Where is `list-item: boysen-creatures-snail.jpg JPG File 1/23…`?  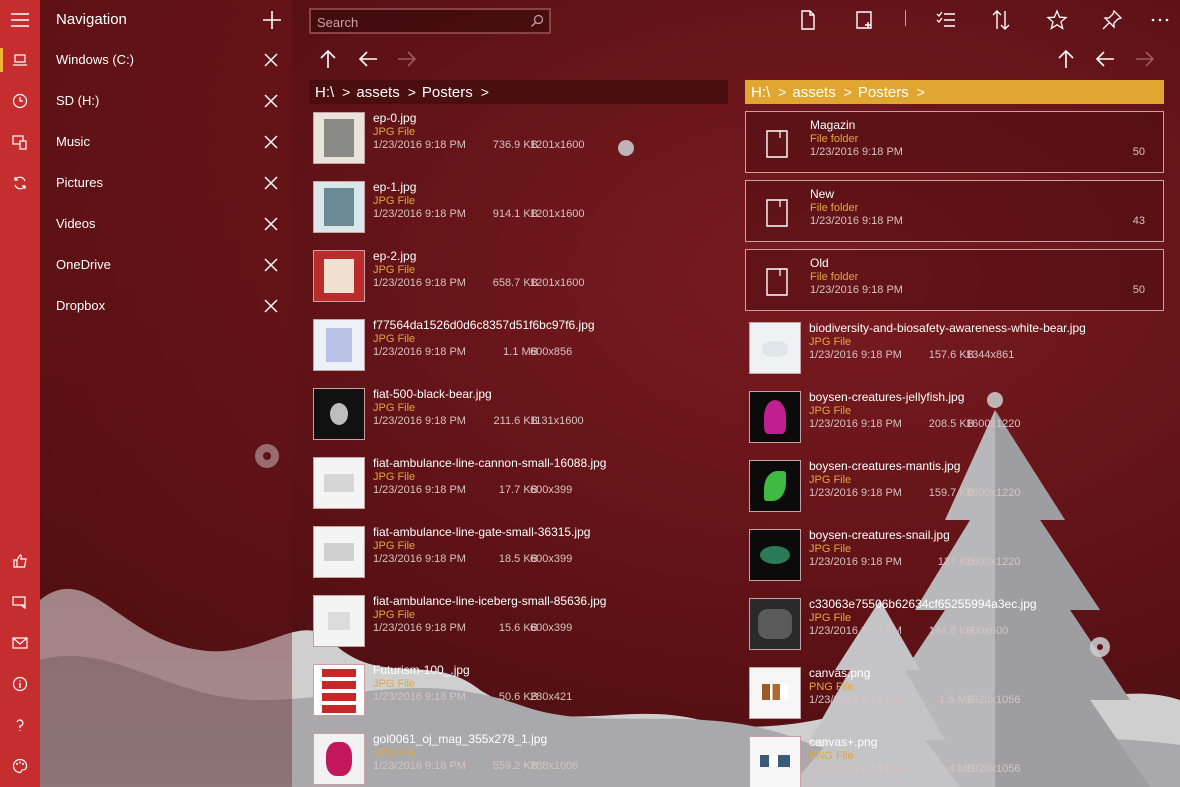
list-item: boysen-creatures-snail.jpg JPG File 1/23… is located at coordinates (949, 559).